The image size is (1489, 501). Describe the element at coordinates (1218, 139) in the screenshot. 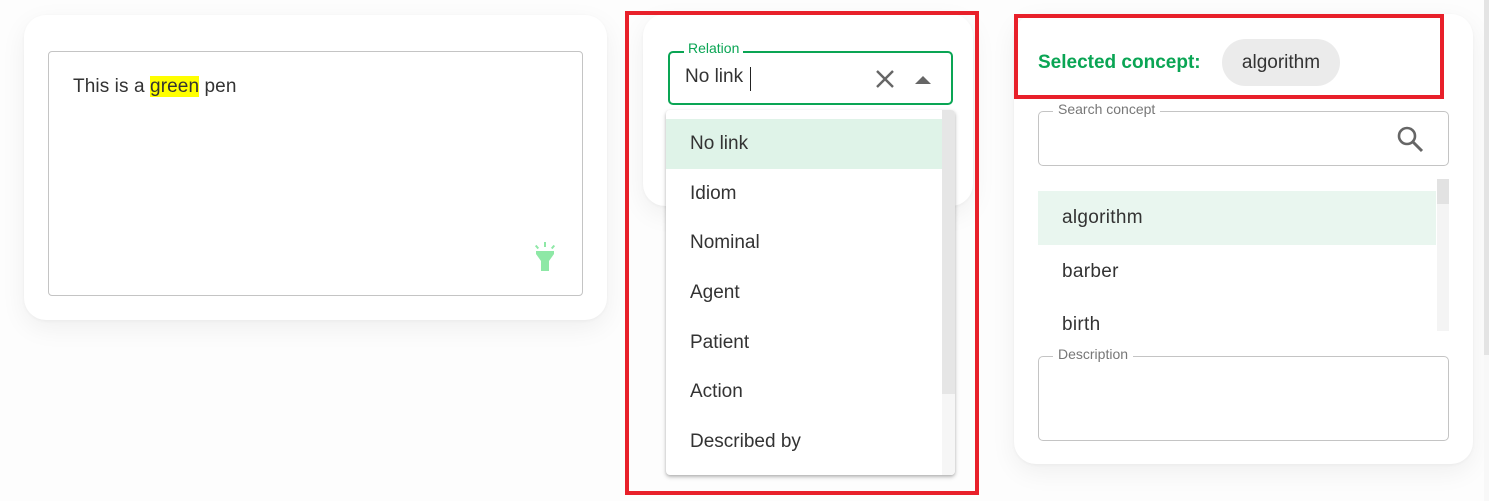

I see `search-concept-input` at that location.